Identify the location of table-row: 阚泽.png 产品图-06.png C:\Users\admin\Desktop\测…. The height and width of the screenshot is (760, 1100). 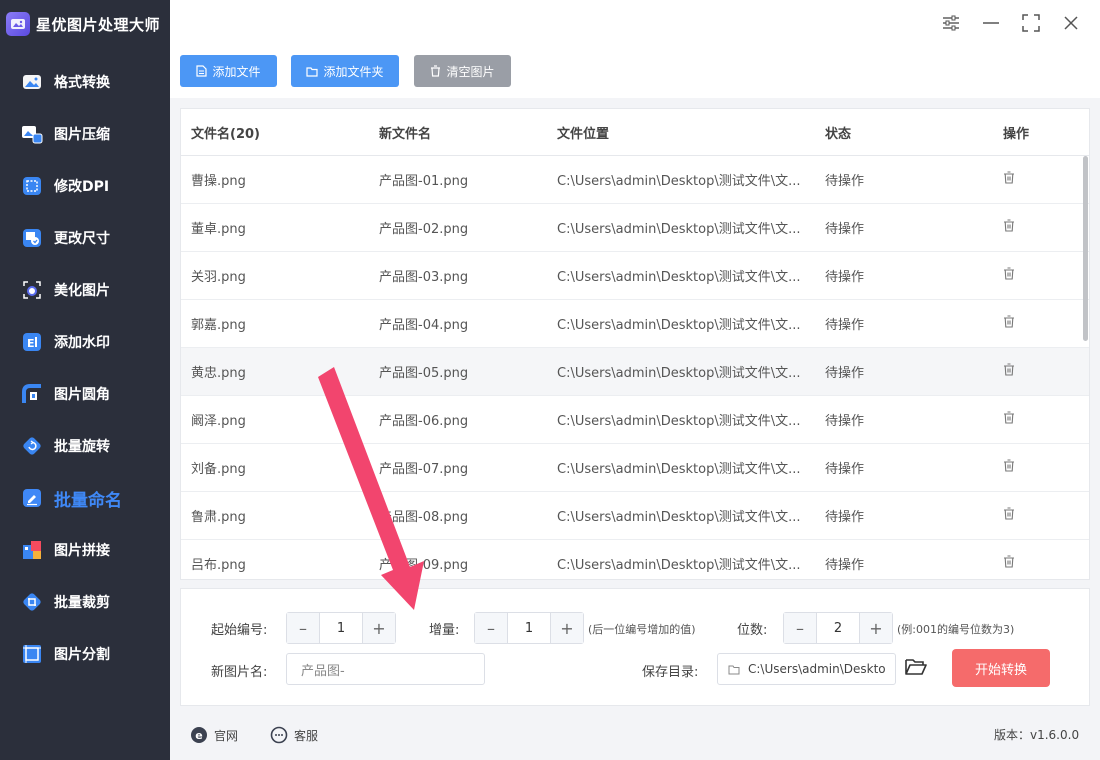
(635, 420).